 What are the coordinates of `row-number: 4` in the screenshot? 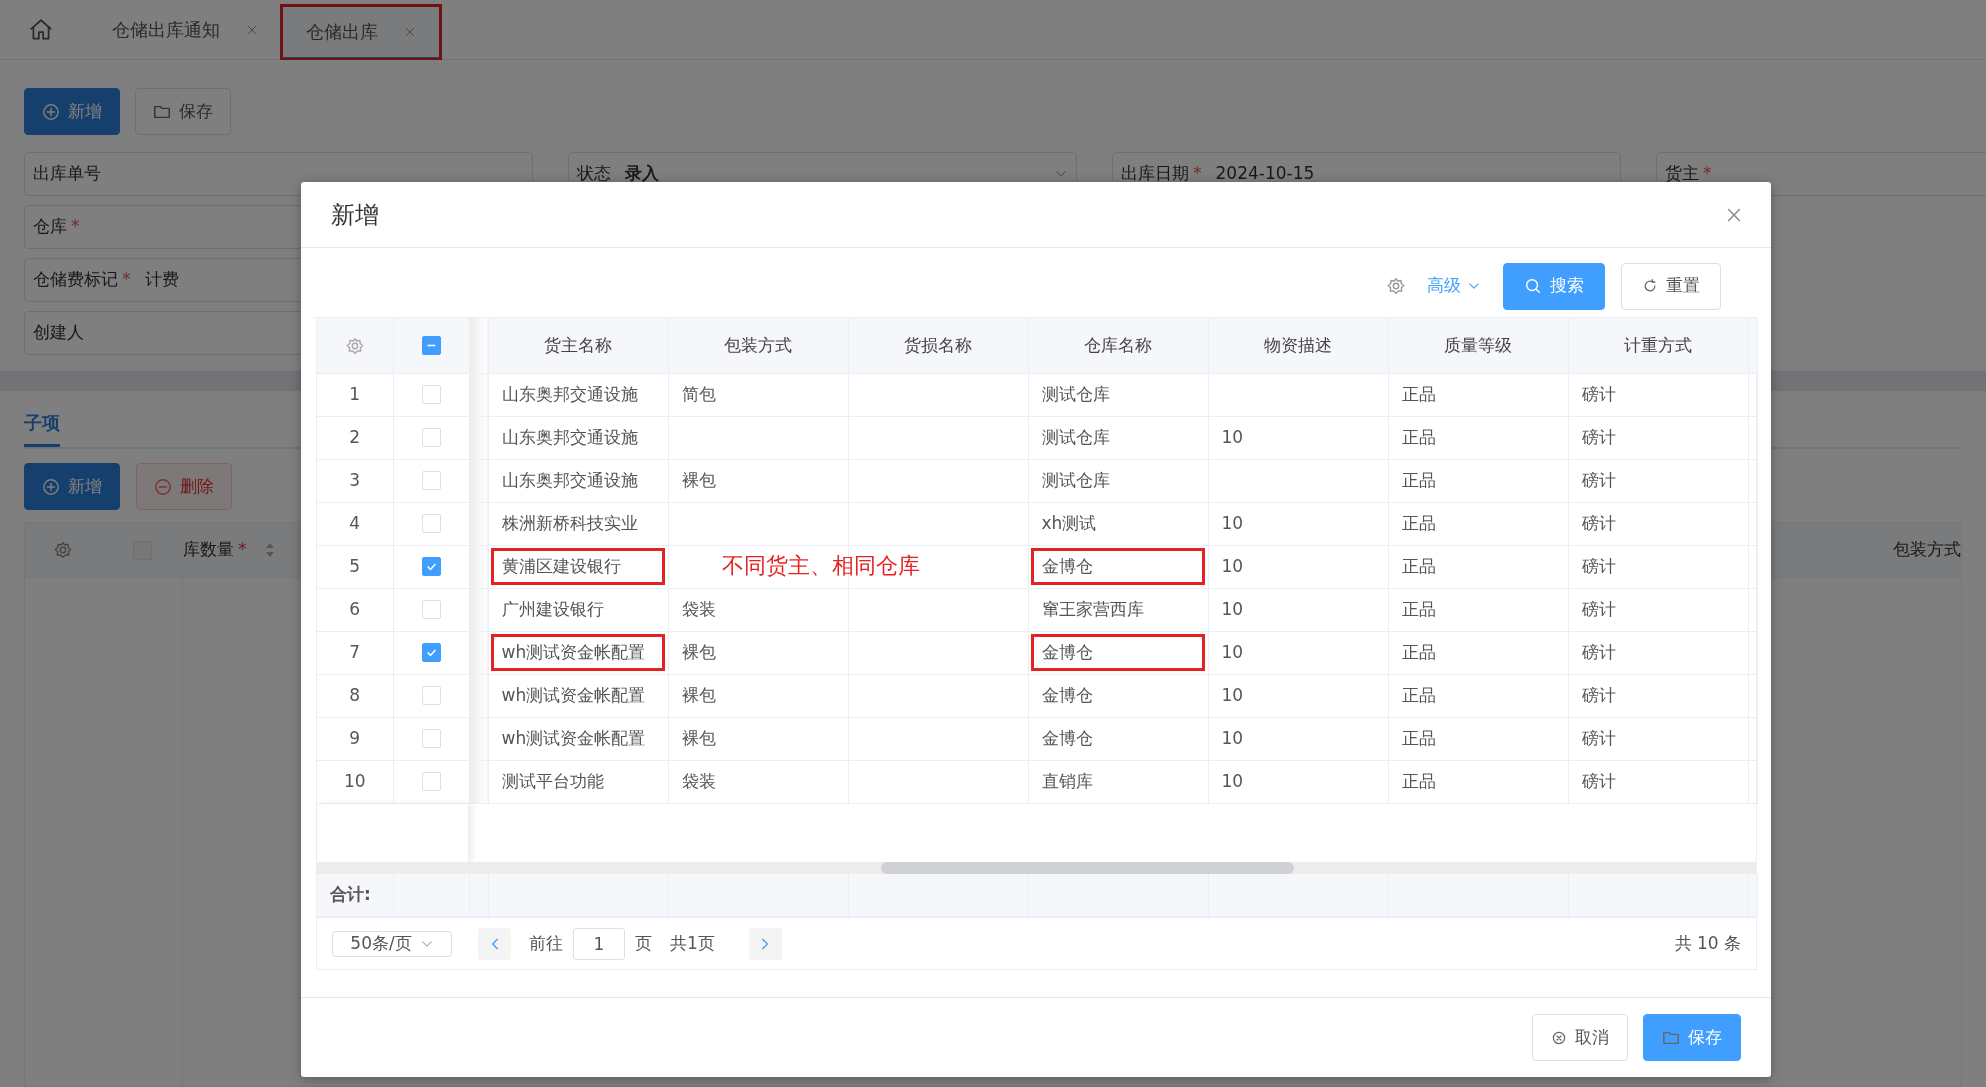 It's located at (355, 523).